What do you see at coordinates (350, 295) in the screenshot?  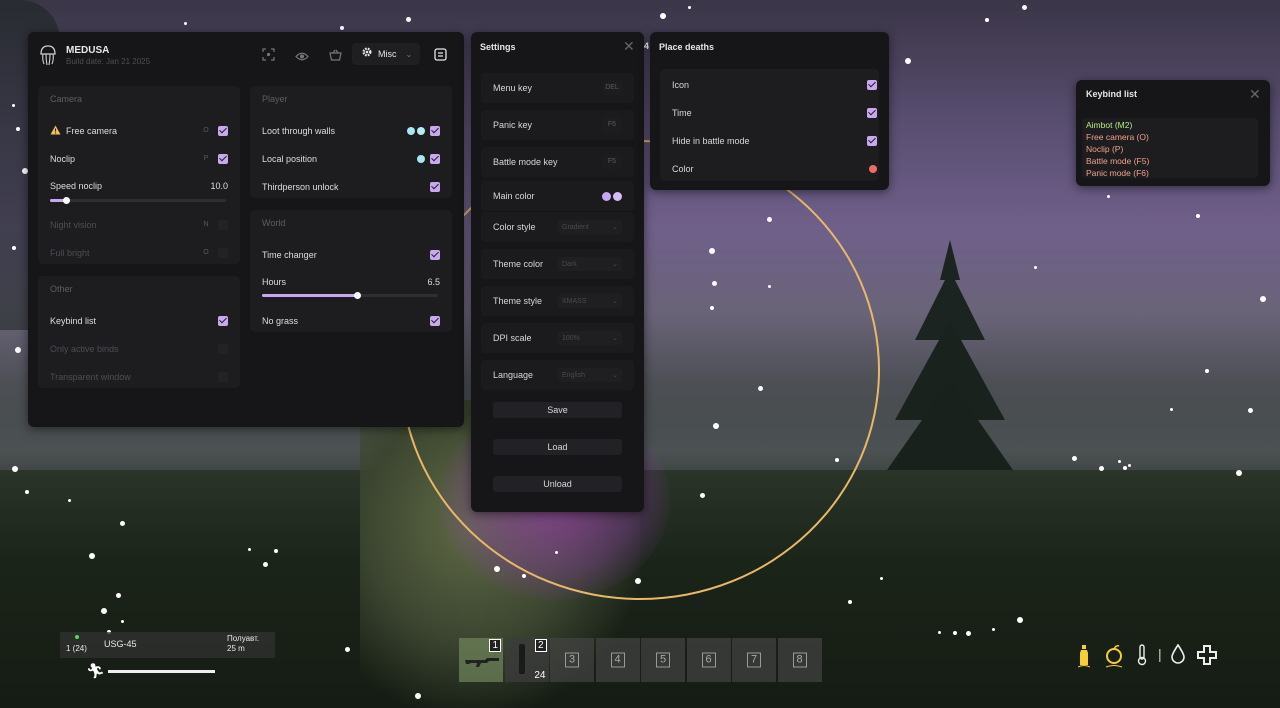 I see `hours-slider` at bounding box center [350, 295].